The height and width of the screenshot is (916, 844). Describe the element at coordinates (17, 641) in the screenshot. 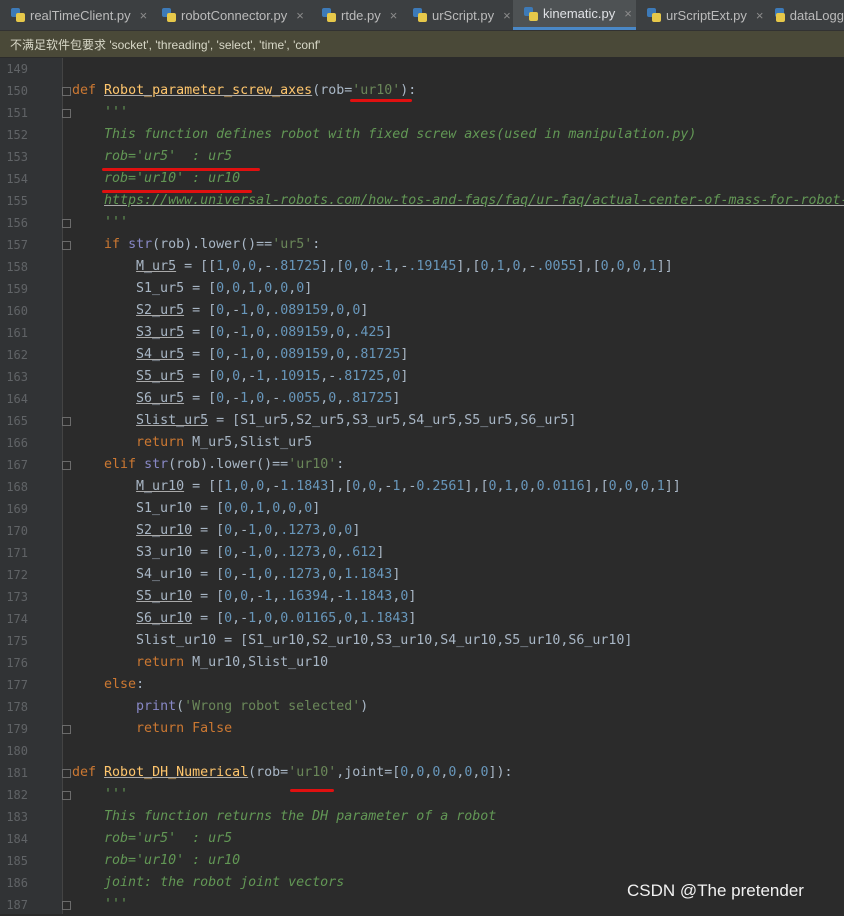

I see `line-number: 175` at that location.